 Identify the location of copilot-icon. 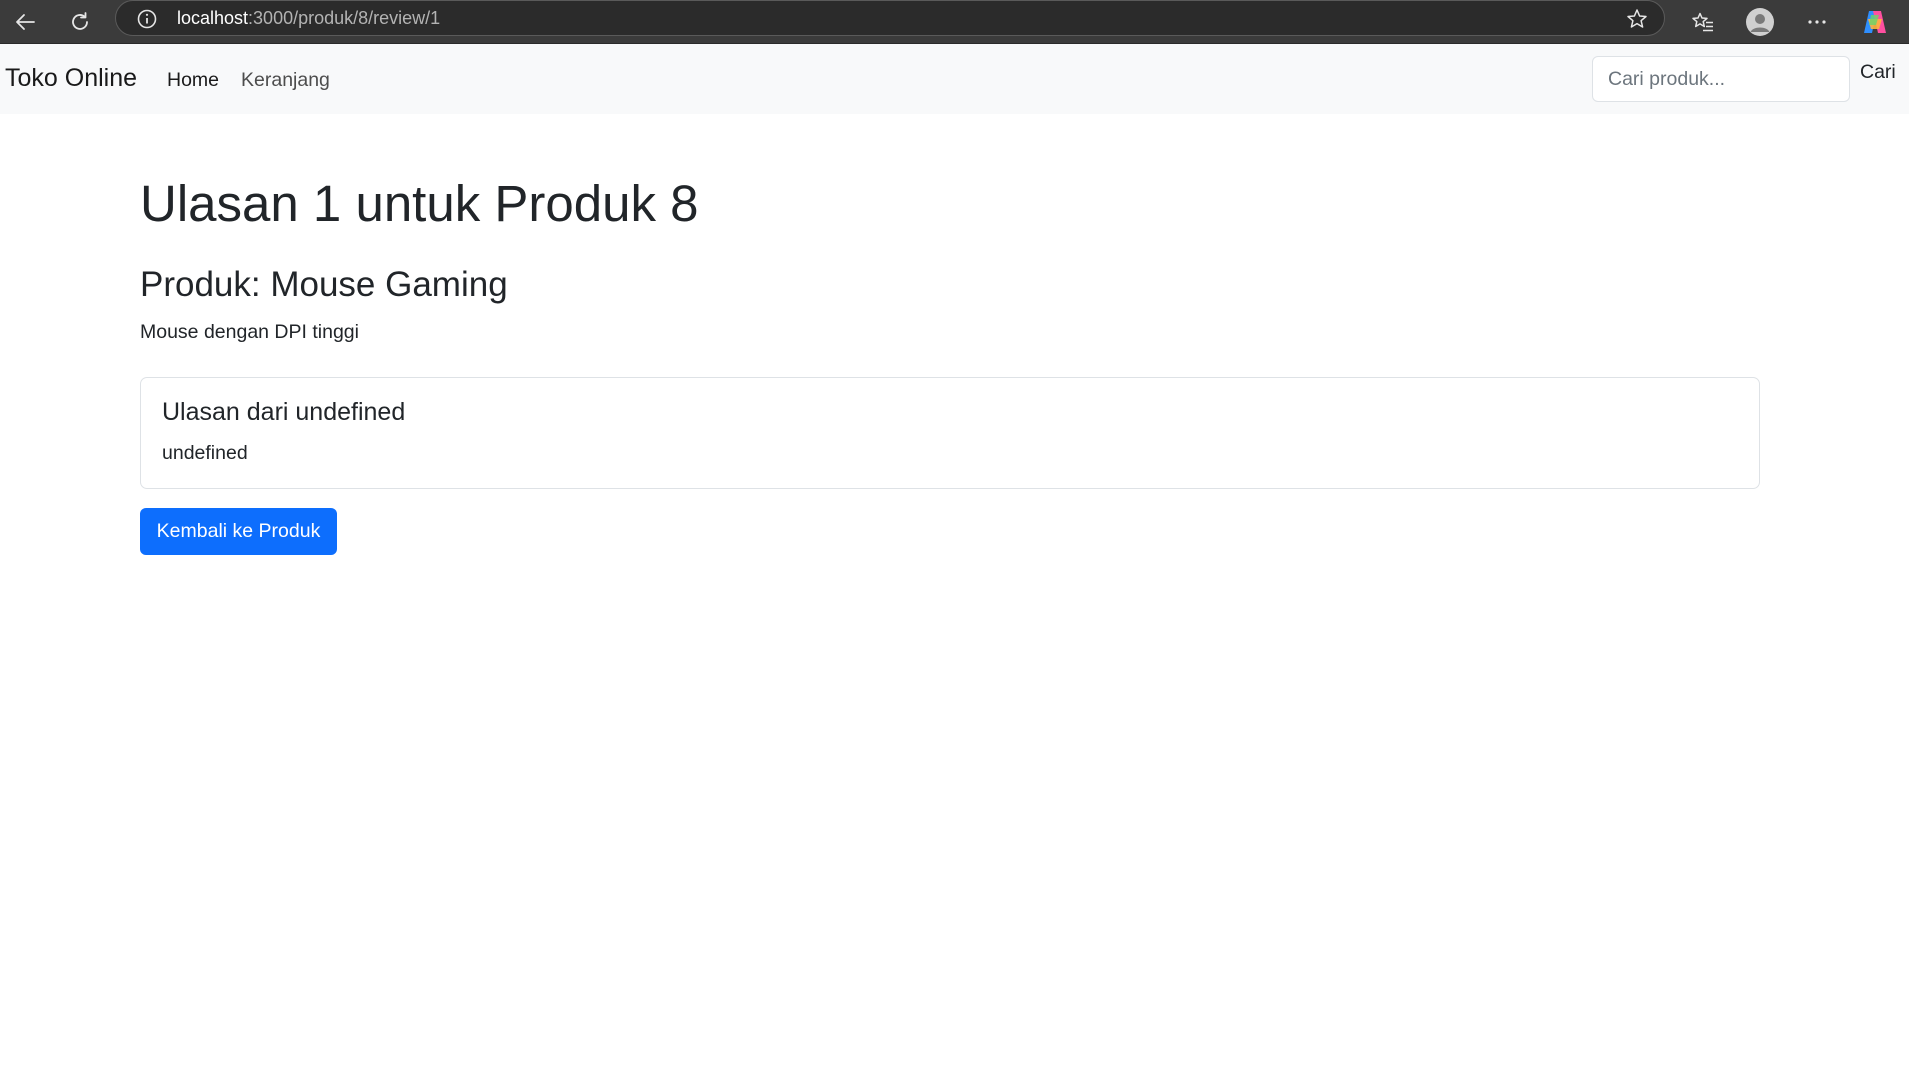
(1875, 21).